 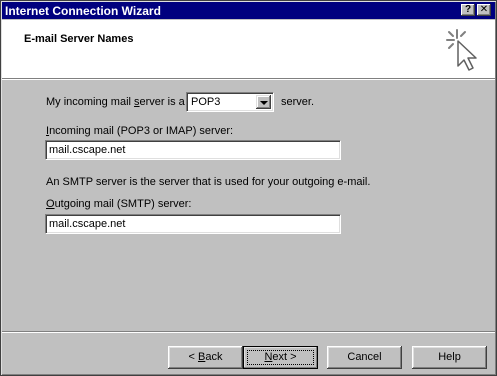 I want to click on wizard-cursor-icon, so click(x=461, y=50).